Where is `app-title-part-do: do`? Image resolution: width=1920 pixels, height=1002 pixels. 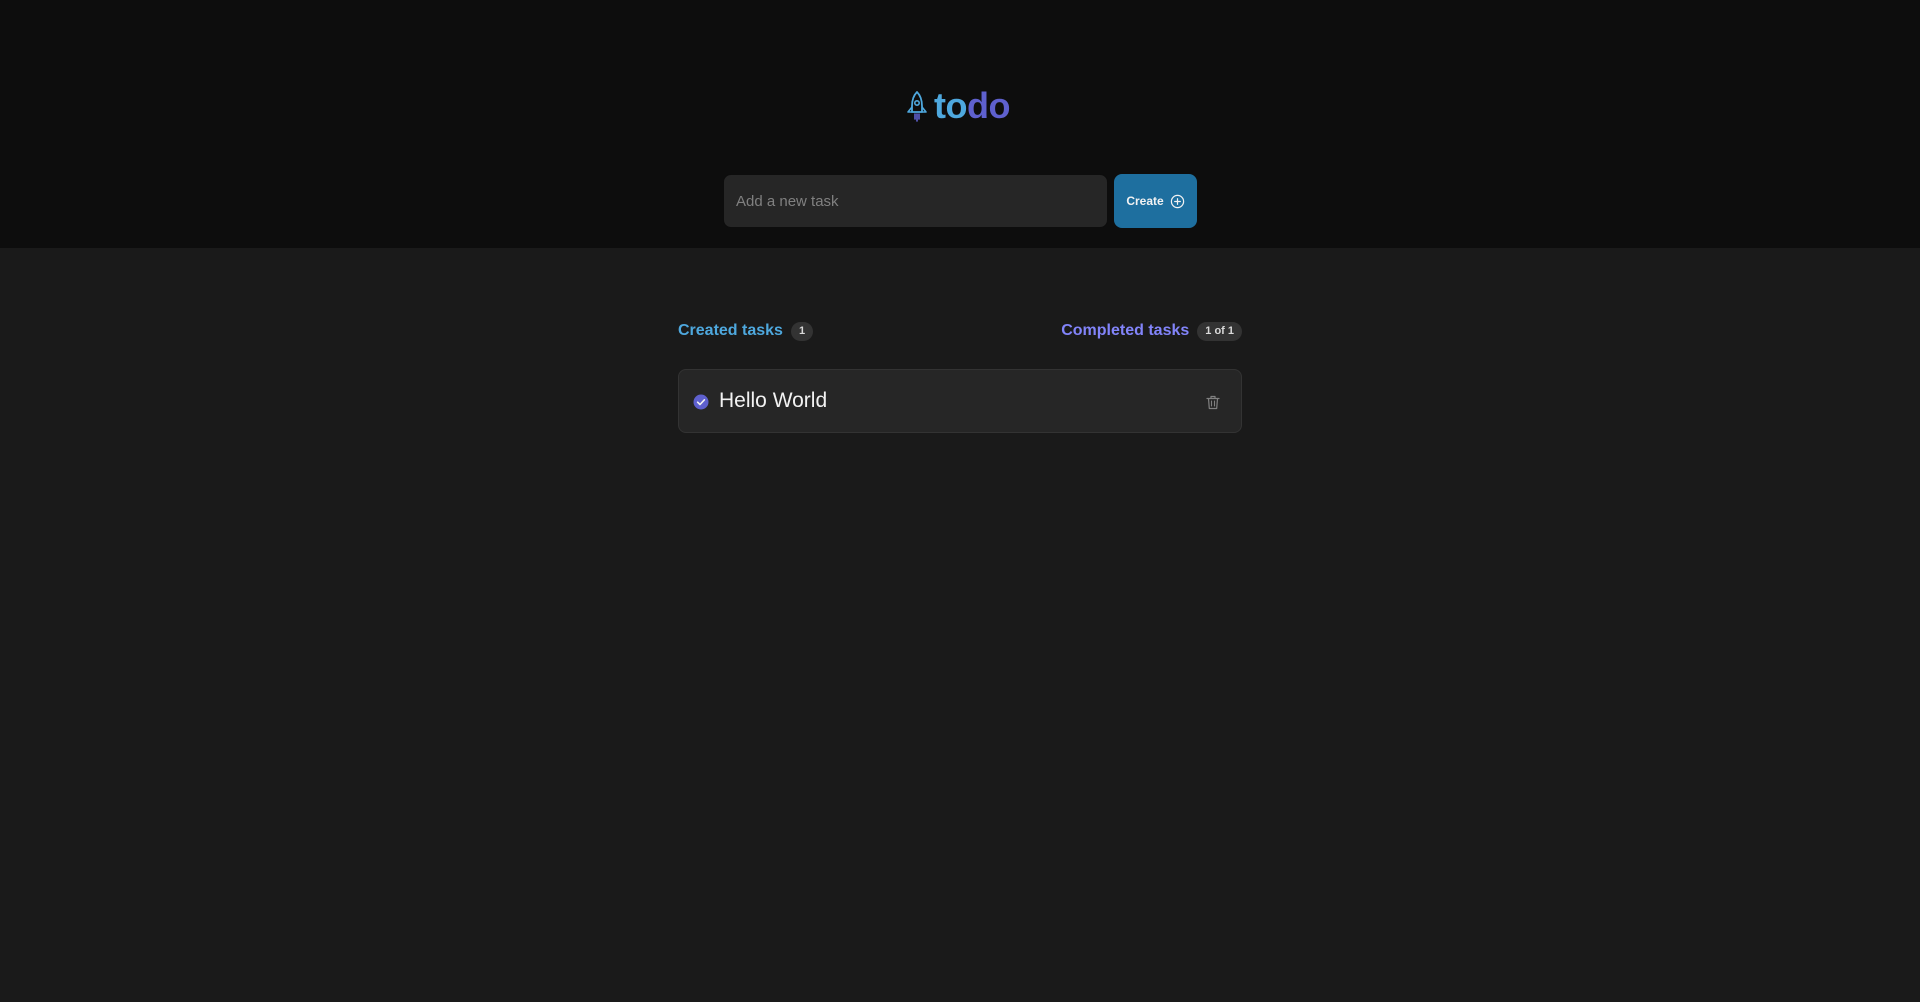
app-title-part-do: do is located at coordinates (988, 105).